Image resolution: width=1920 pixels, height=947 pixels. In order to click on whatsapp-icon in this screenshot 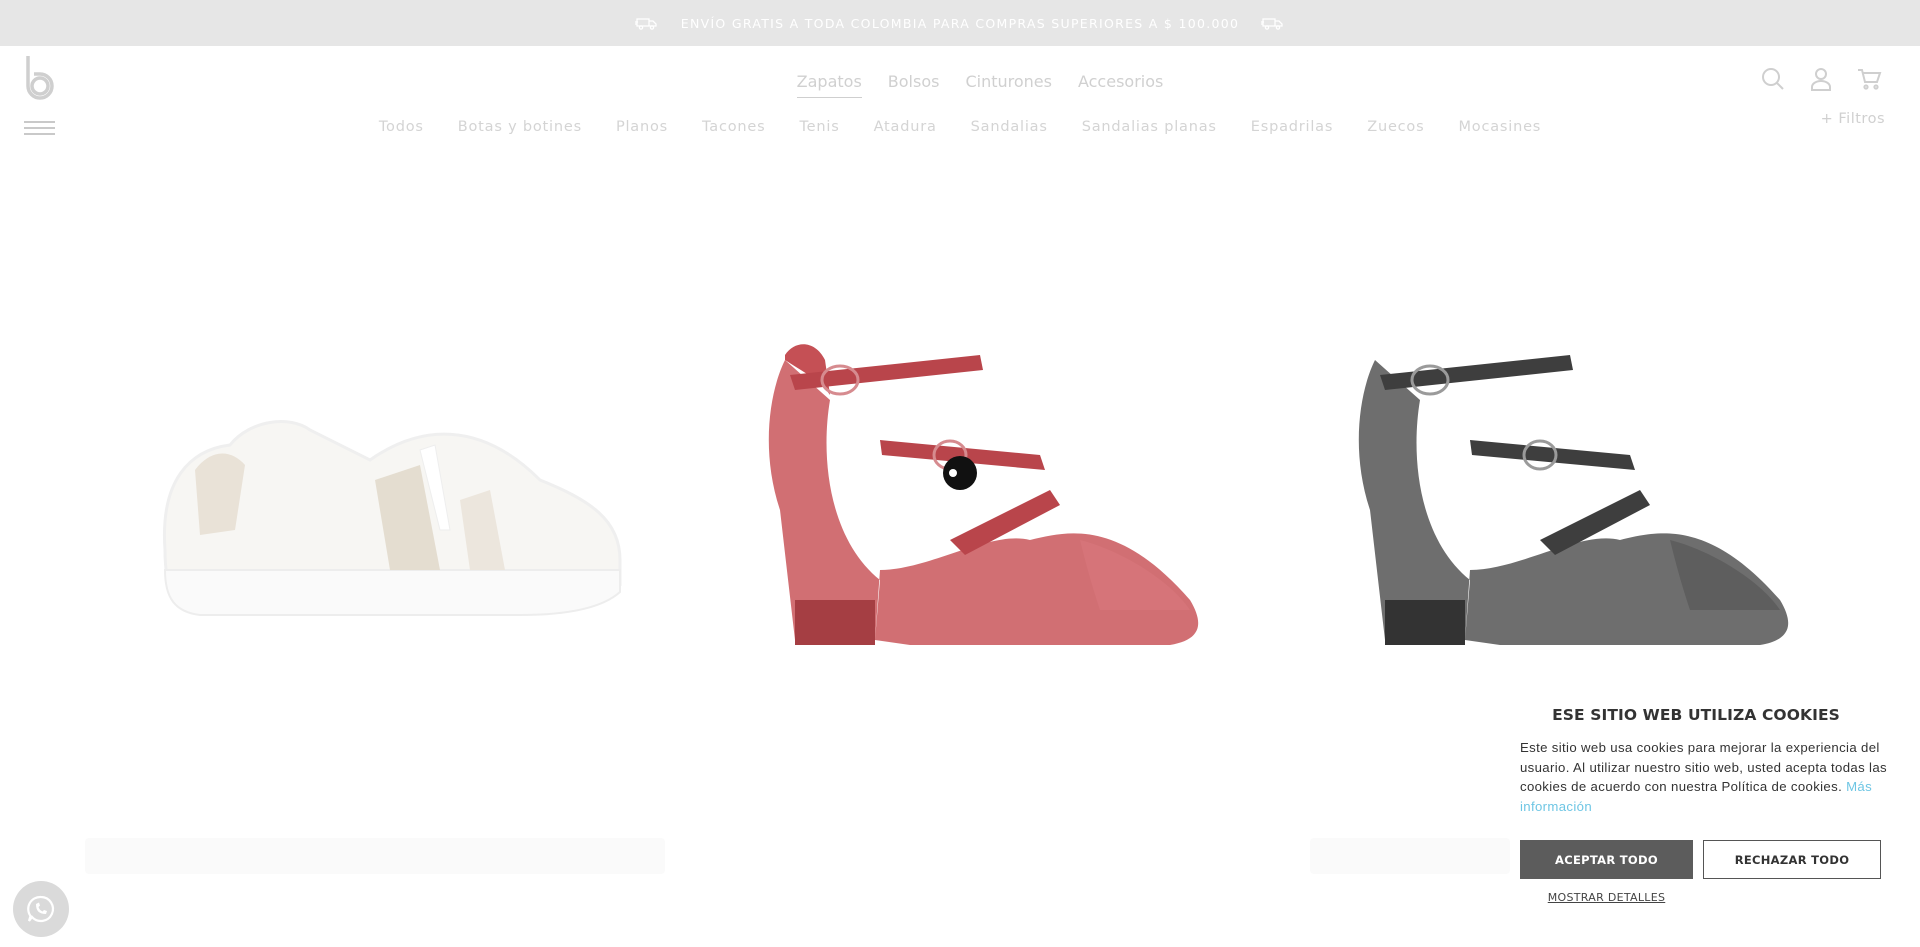, I will do `click(41, 909)`.